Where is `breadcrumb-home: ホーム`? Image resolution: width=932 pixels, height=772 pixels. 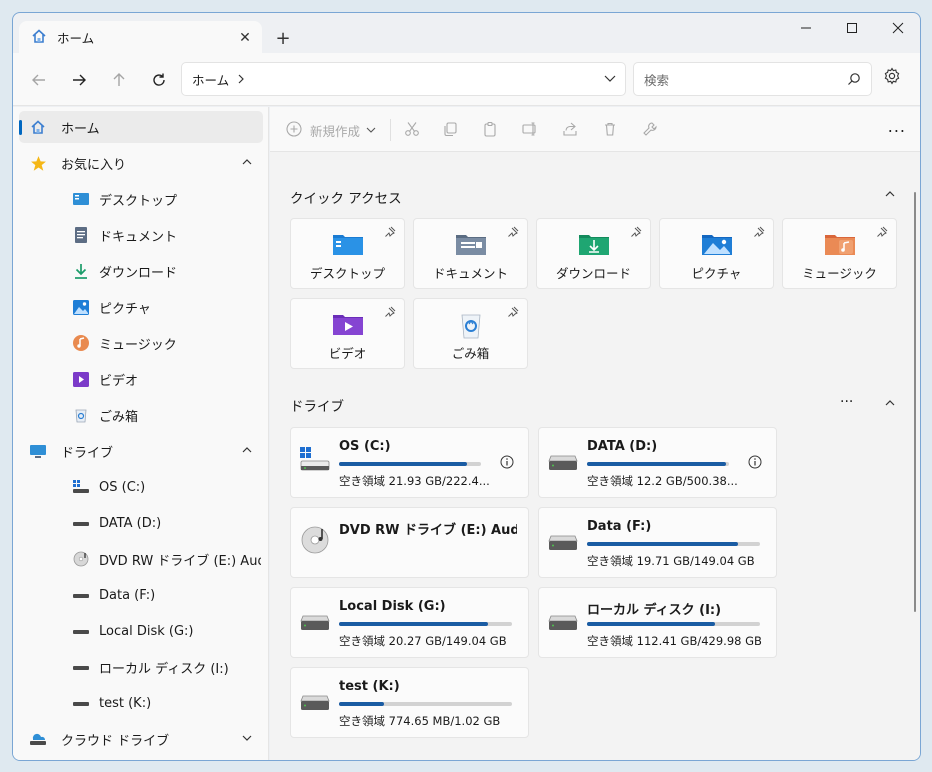
breadcrumb-home: ホーム is located at coordinates (210, 79).